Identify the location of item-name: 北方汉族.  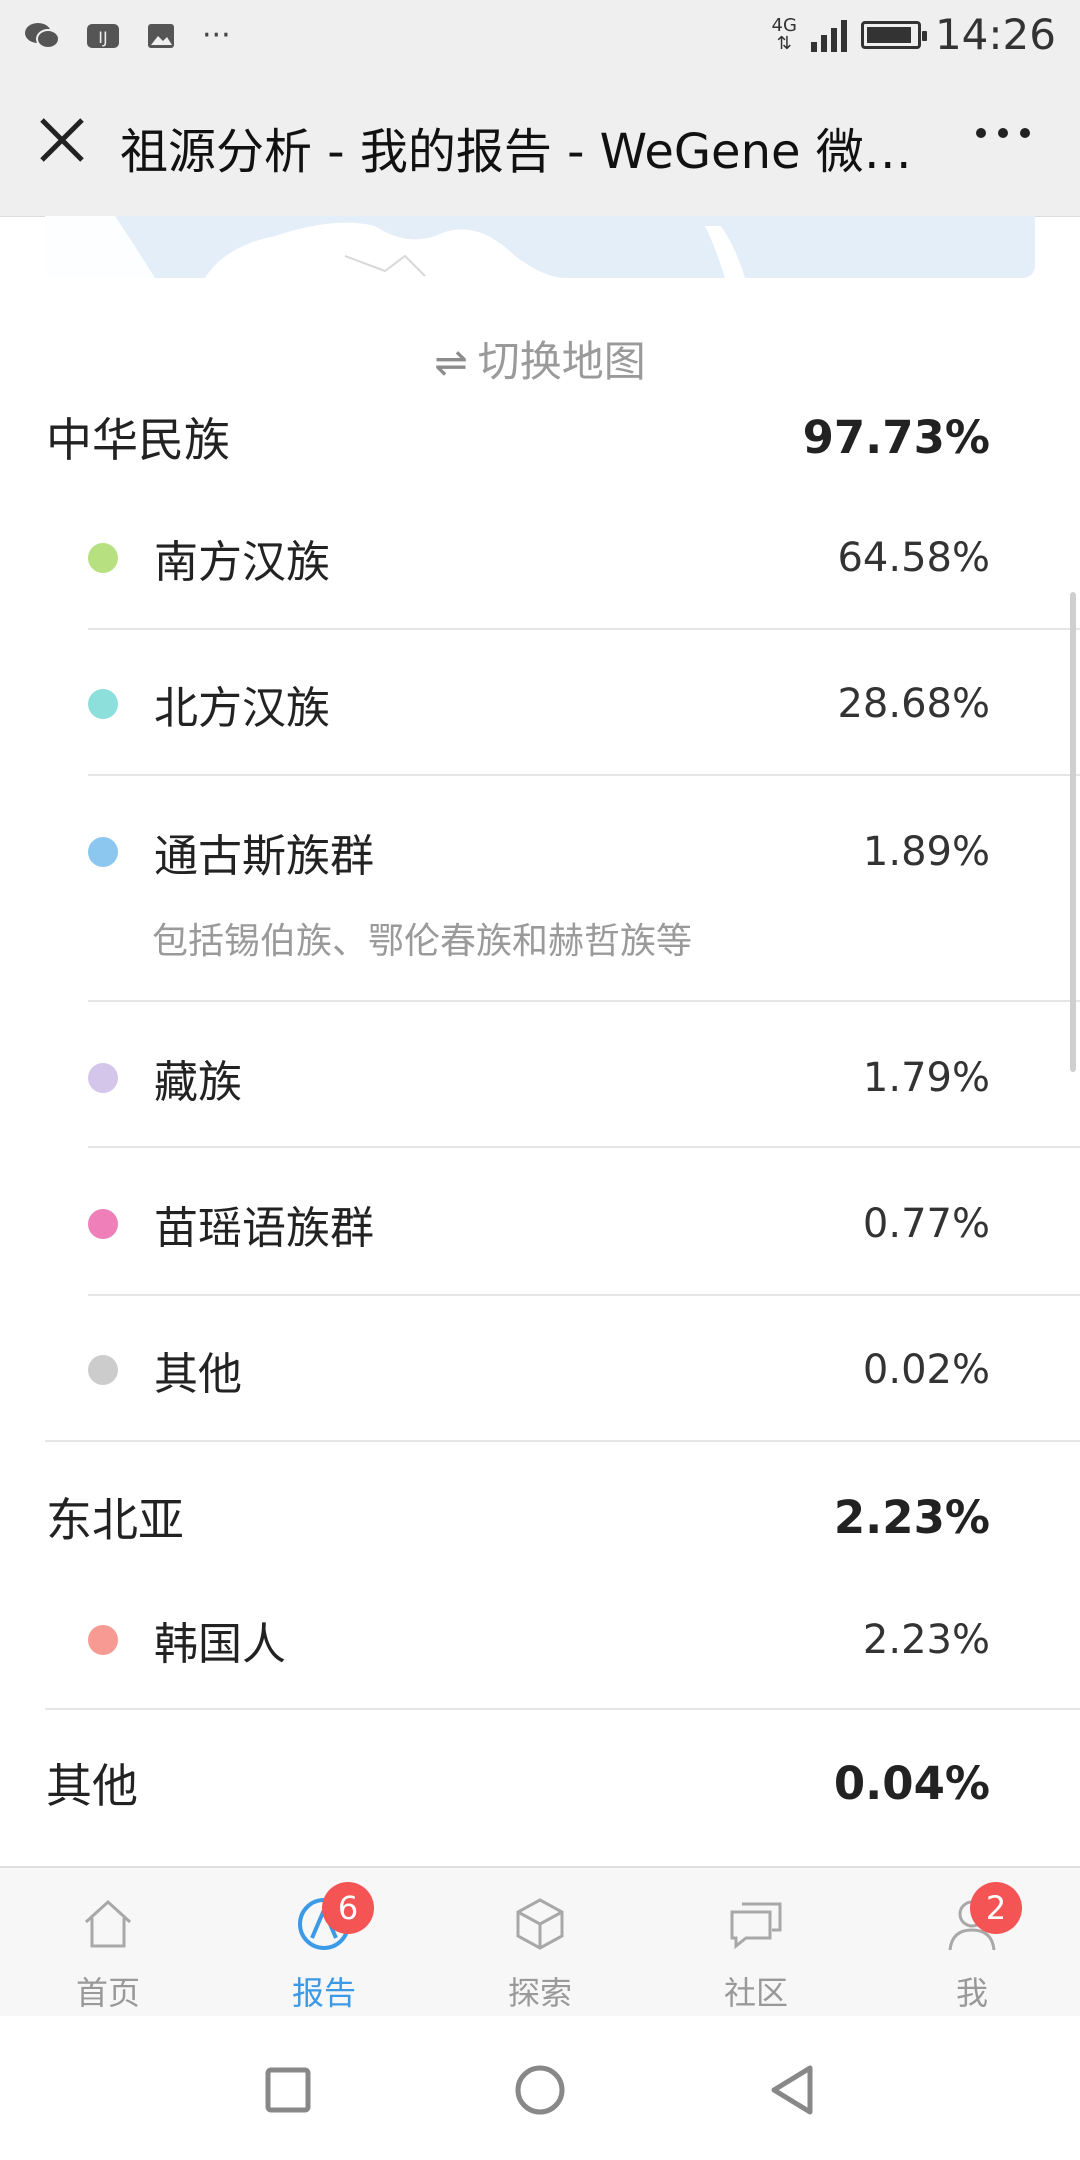
(242, 708).